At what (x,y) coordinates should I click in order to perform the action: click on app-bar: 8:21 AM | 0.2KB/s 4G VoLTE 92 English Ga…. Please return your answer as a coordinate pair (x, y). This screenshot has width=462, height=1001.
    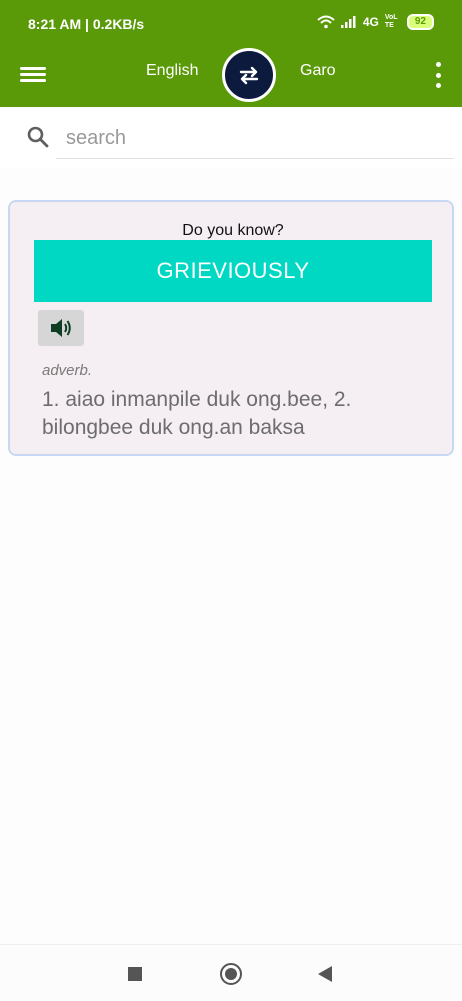
    Looking at the image, I should click on (231, 53).